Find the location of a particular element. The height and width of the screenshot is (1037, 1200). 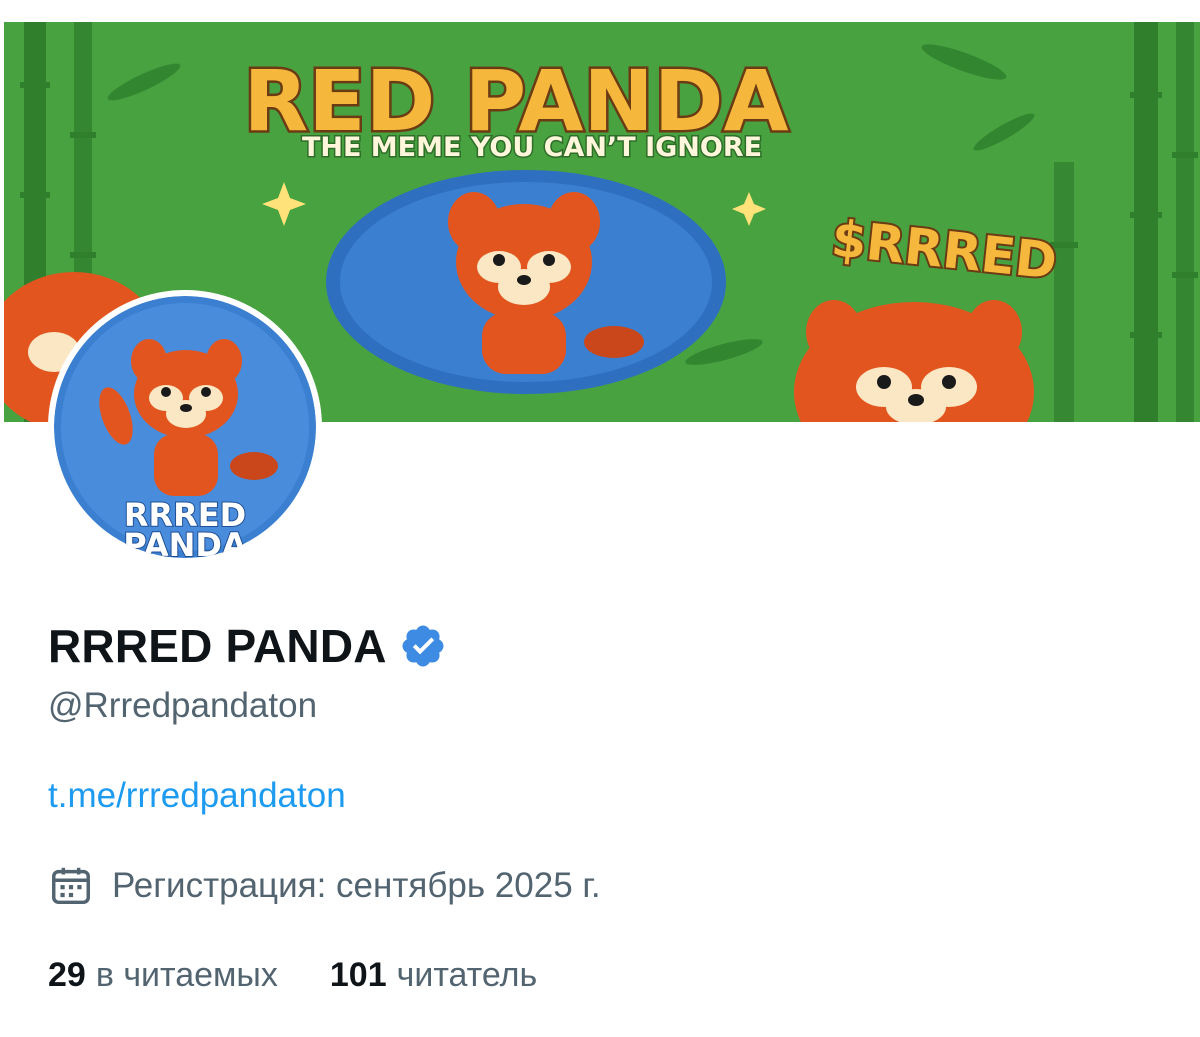

following-stat-link: 29 в читаемых is located at coordinates (163, 975).